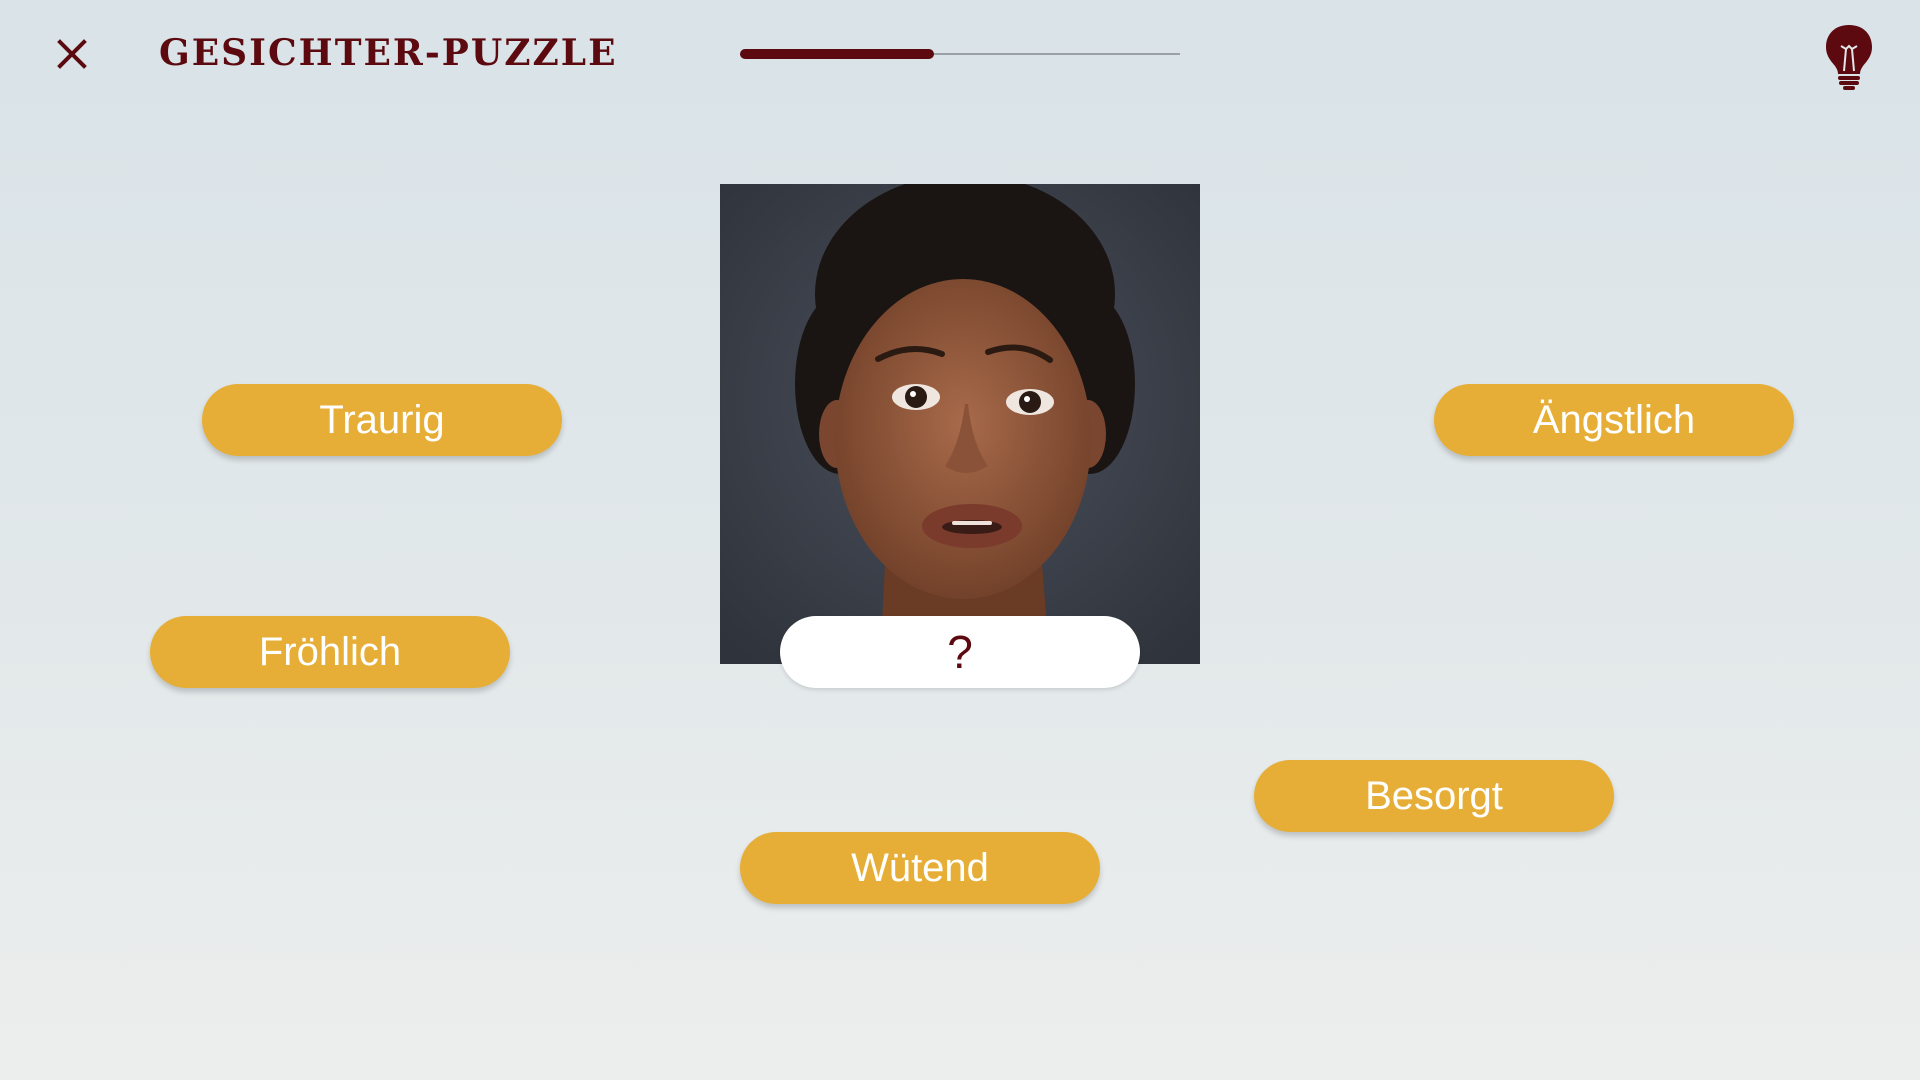 This screenshot has width=1920, height=1080. I want to click on progress-fill, so click(837, 54).